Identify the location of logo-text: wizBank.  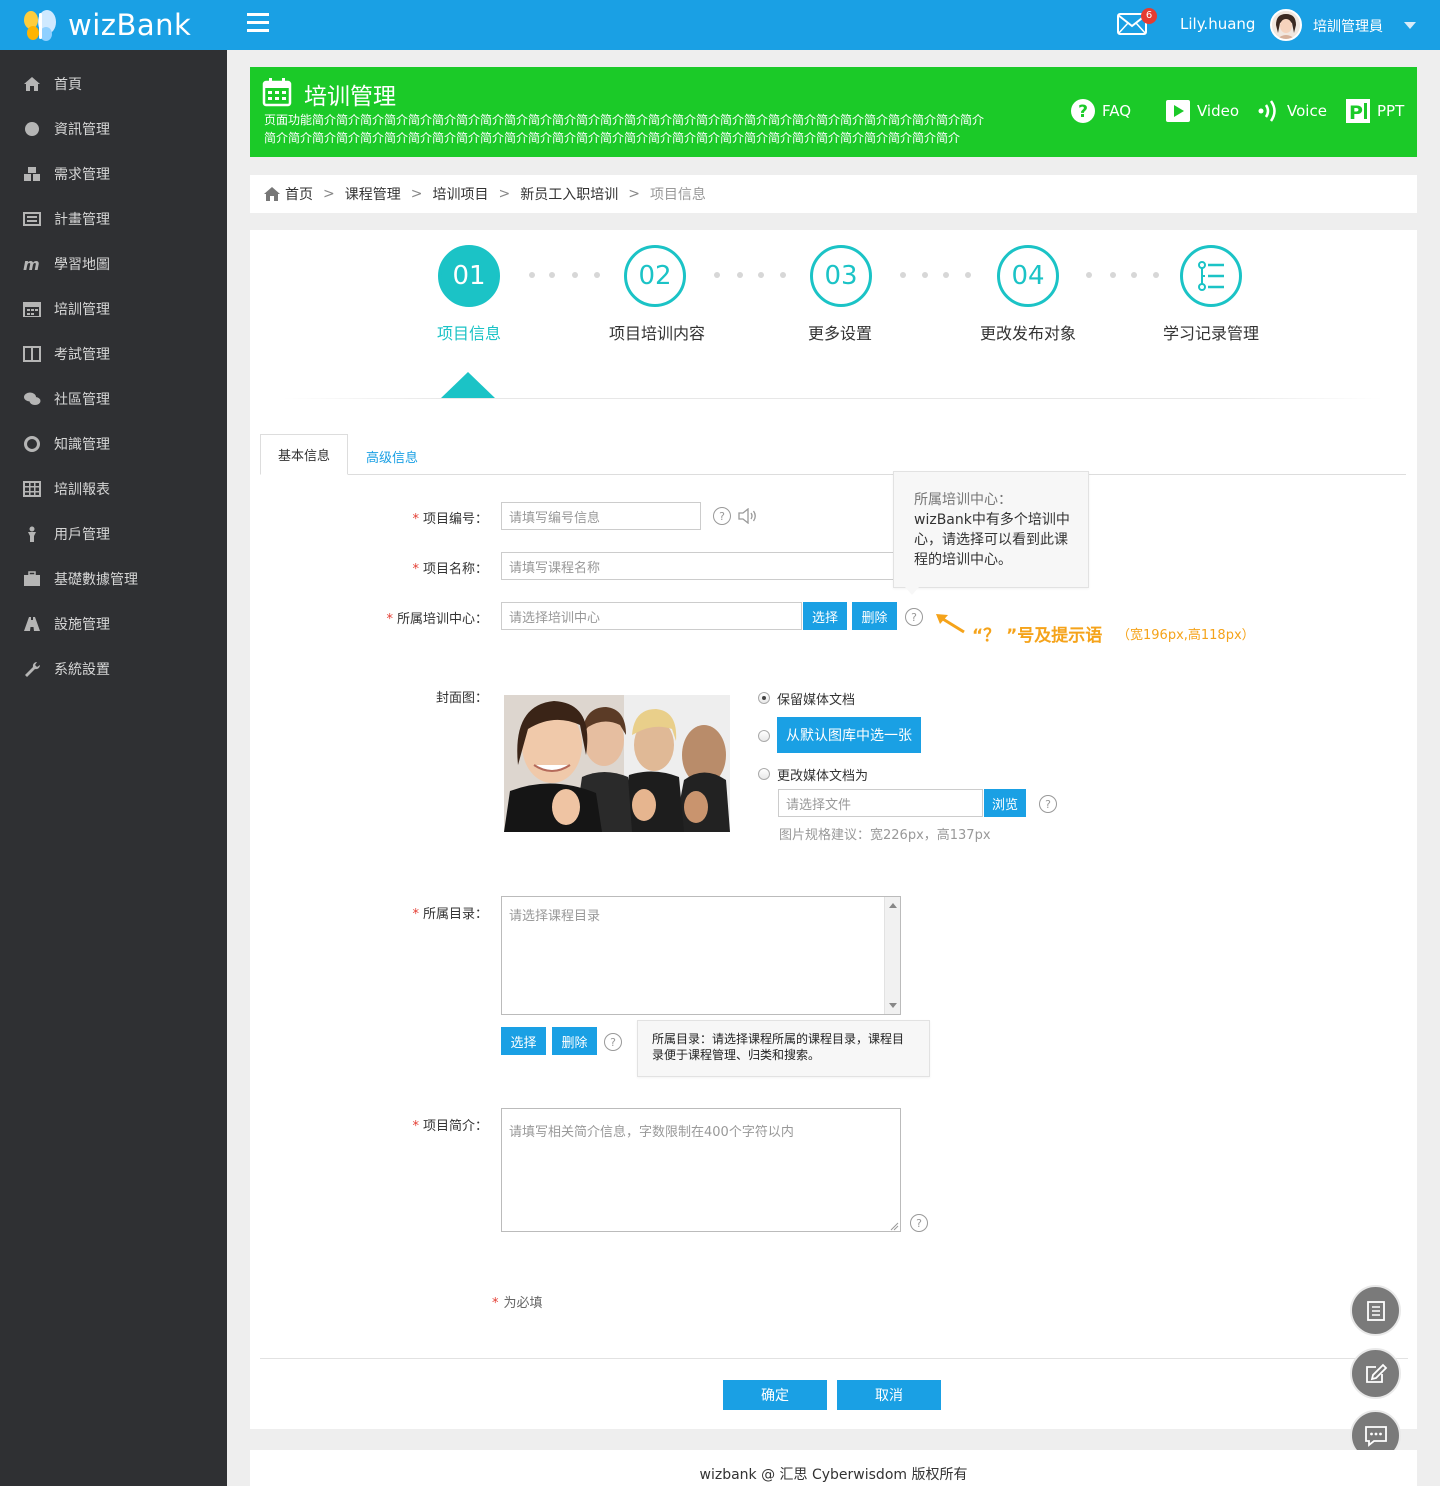
(130, 25).